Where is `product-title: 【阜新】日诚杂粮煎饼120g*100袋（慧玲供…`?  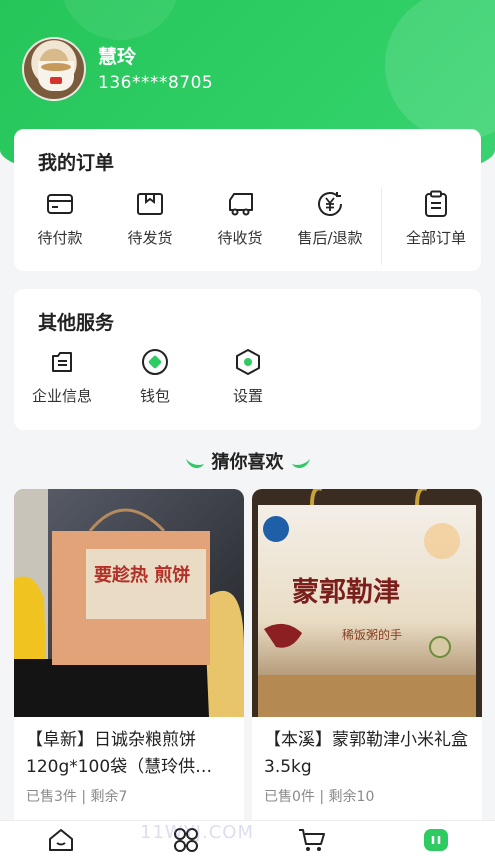 product-title: 【阜新】日诚杂粮煎饼120g*100袋（慧玲供… is located at coordinates (119, 753).